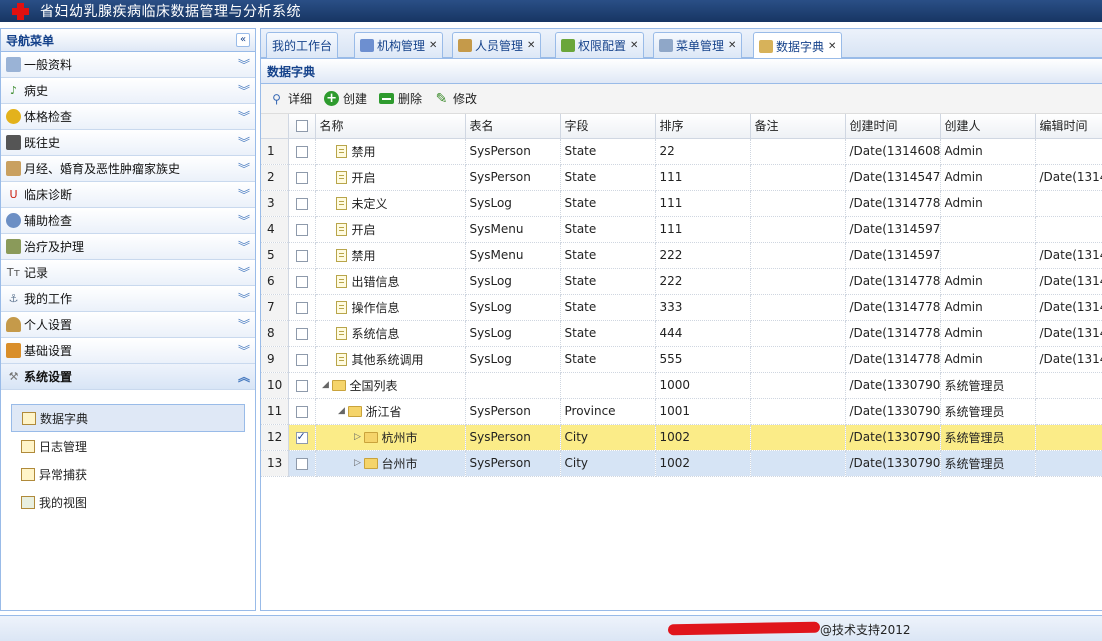  What do you see at coordinates (128, 446) in the screenshot?
I see `submenu-item-2: 日志管理` at bounding box center [128, 446].